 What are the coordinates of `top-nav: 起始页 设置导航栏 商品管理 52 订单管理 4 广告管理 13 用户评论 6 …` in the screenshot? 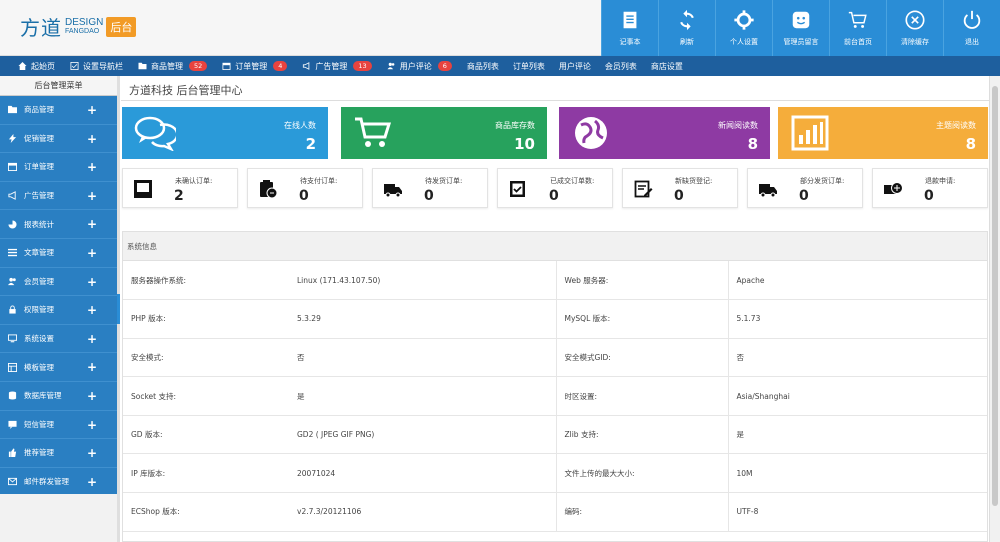 It's located at (500, 66).